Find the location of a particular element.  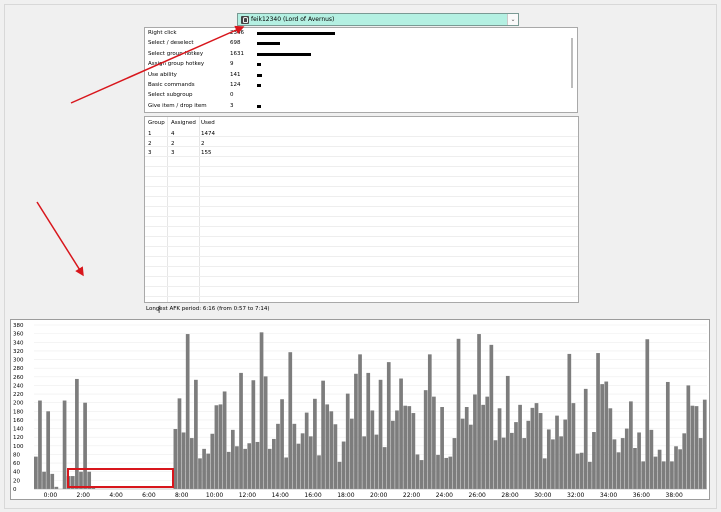

x-tick-label: 2:00 is located at coordinates (84, 495).